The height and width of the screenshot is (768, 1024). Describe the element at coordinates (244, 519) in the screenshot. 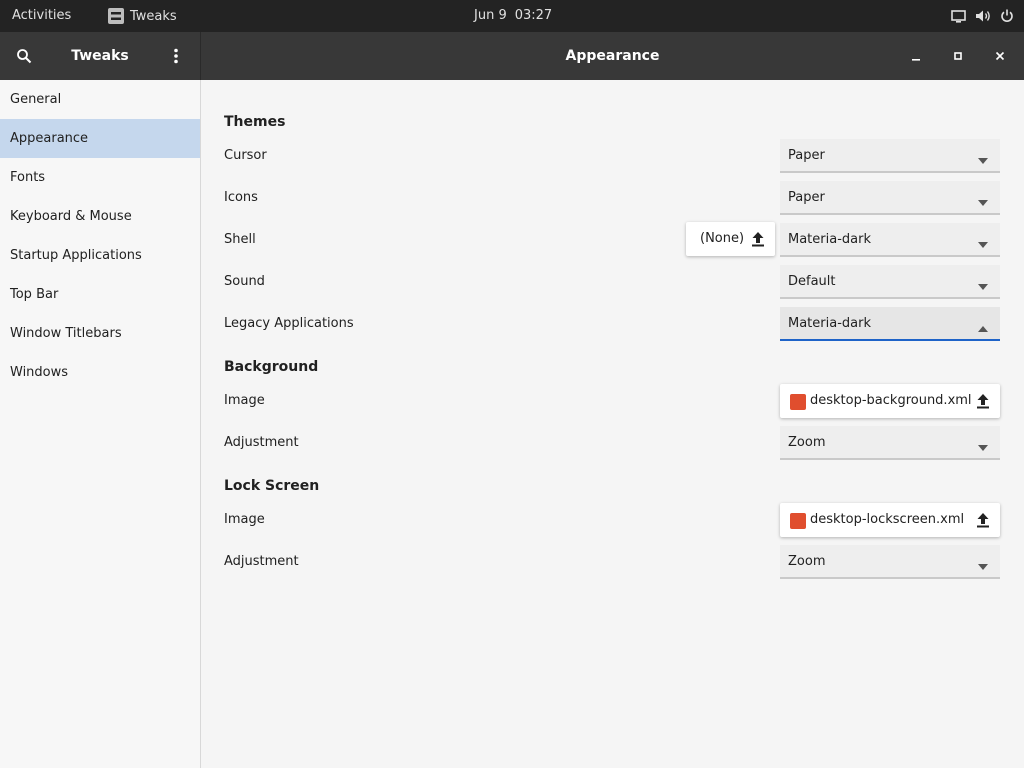

I see `lockscreen-image-label: Image` at that location.